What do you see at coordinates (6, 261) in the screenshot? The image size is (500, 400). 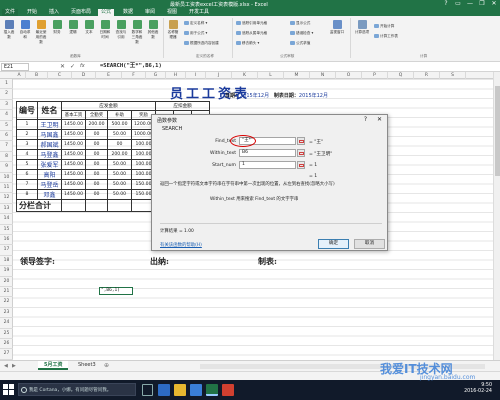 I see `row-header: 18` at bounding box center [6, 261].